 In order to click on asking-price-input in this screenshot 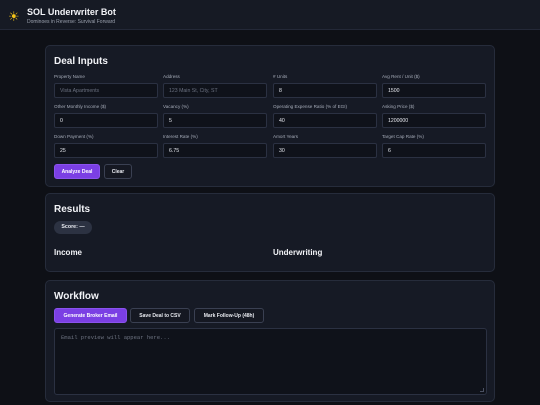, I will do `click(434, 120)`.